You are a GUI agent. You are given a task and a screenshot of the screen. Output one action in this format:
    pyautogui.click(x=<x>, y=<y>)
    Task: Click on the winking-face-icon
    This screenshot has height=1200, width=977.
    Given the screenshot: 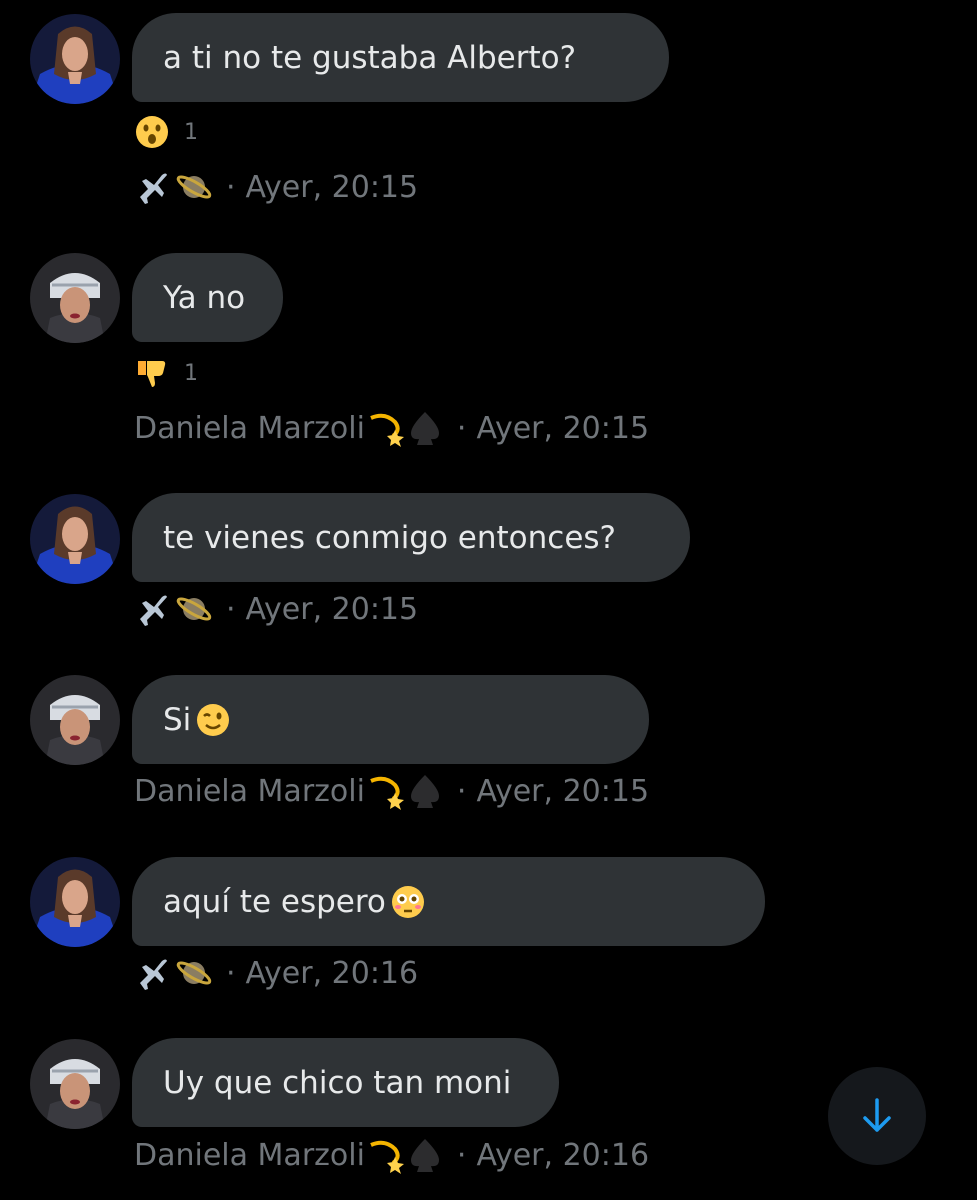 What is the action you would take?
    pyautogui.click(x=213, y=720)
    